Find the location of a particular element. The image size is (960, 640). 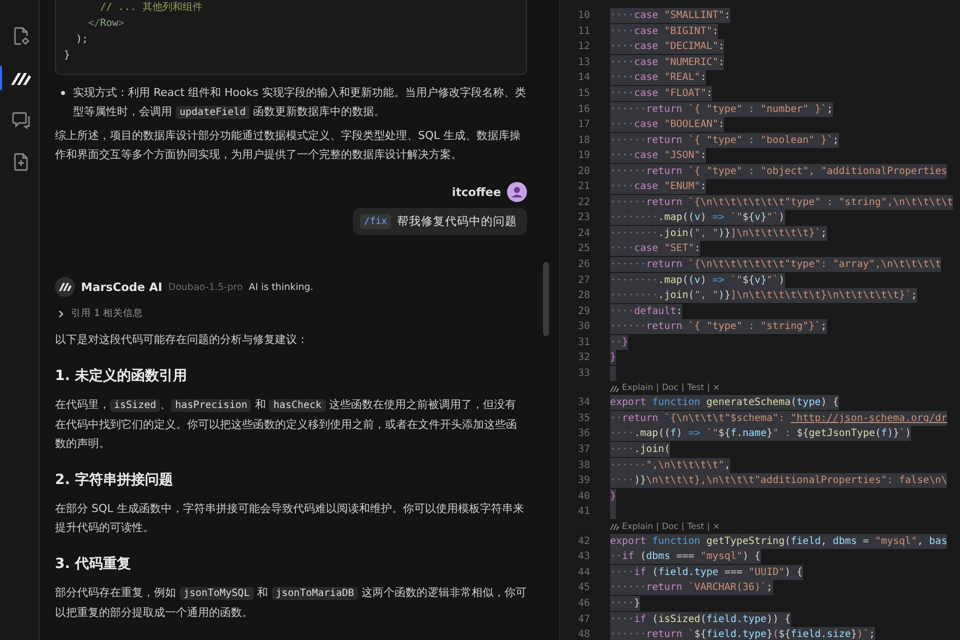

line-number: 15 is located at coordinates (583, 93).